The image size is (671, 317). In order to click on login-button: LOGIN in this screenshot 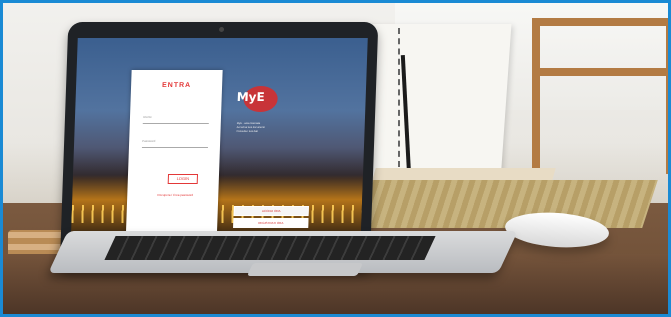, I will do `click(183, 179)`.